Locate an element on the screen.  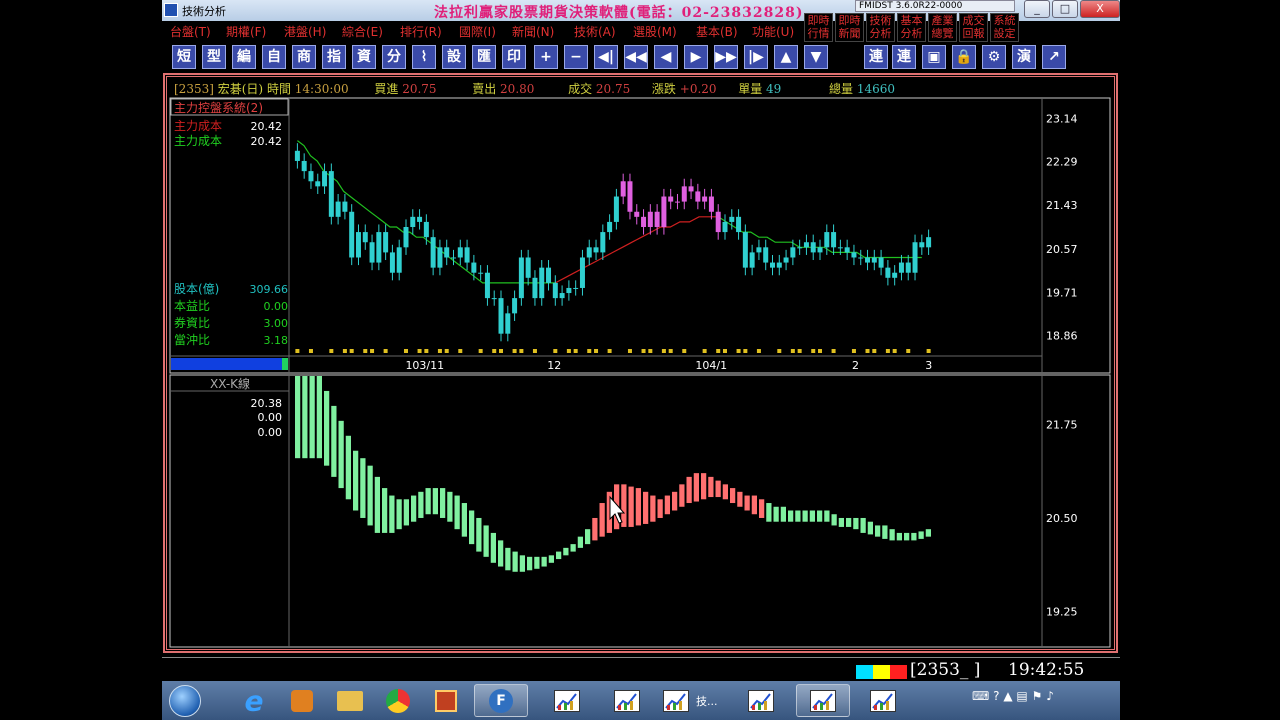
quick-menu-item-6: 系統 設定 is located at coordinates (1004, 27).